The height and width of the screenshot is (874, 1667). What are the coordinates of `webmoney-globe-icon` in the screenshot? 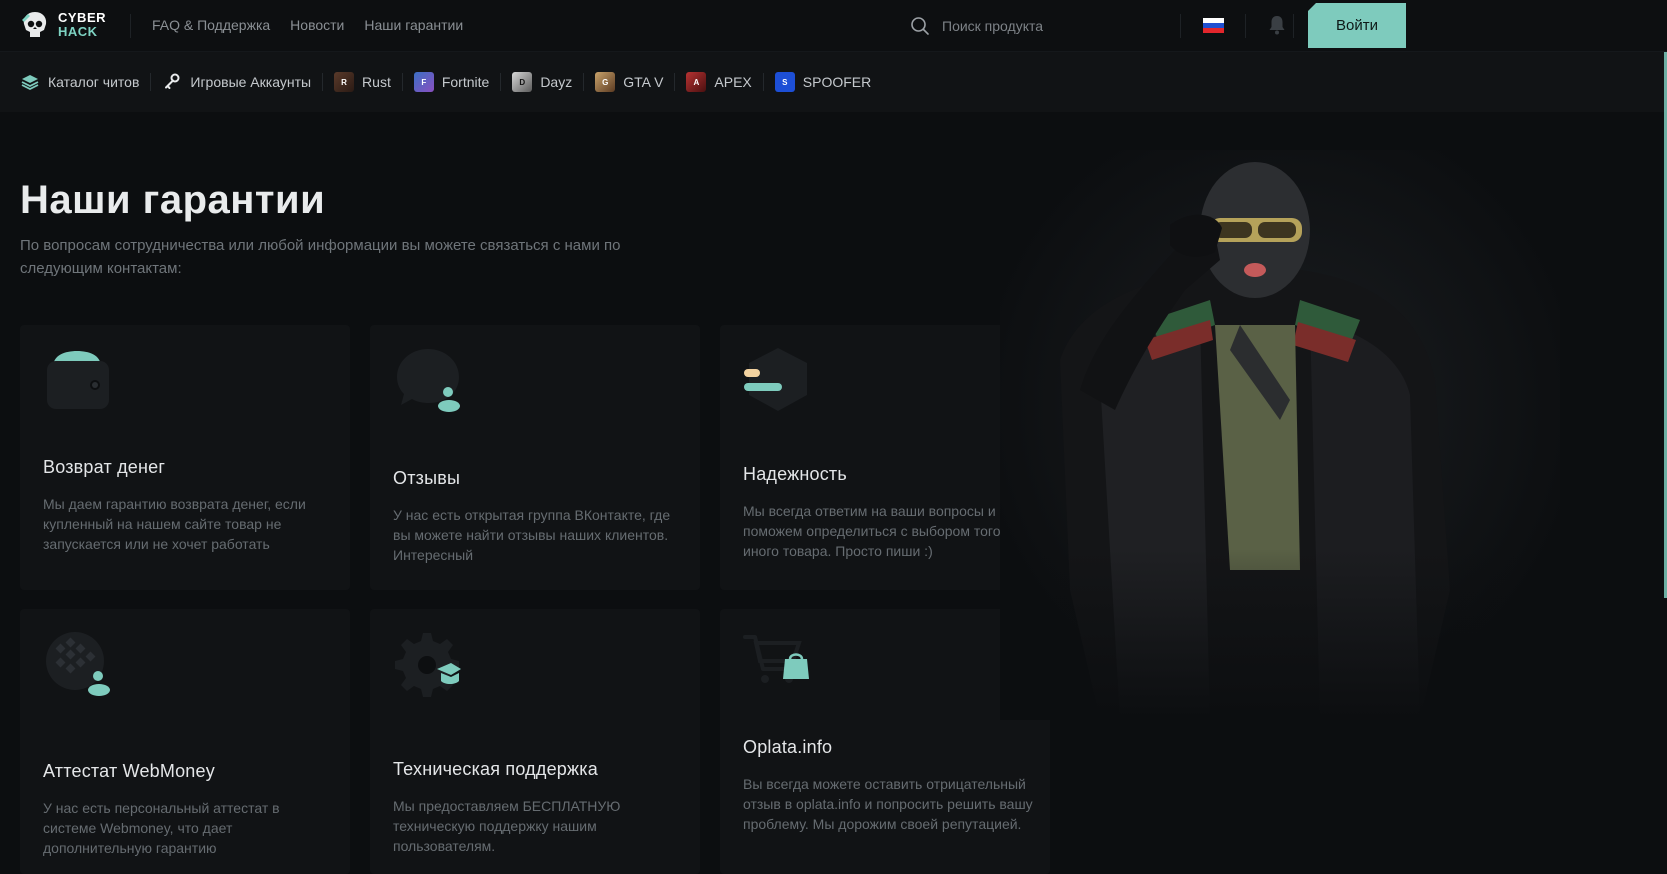 It's located at (78, 664).